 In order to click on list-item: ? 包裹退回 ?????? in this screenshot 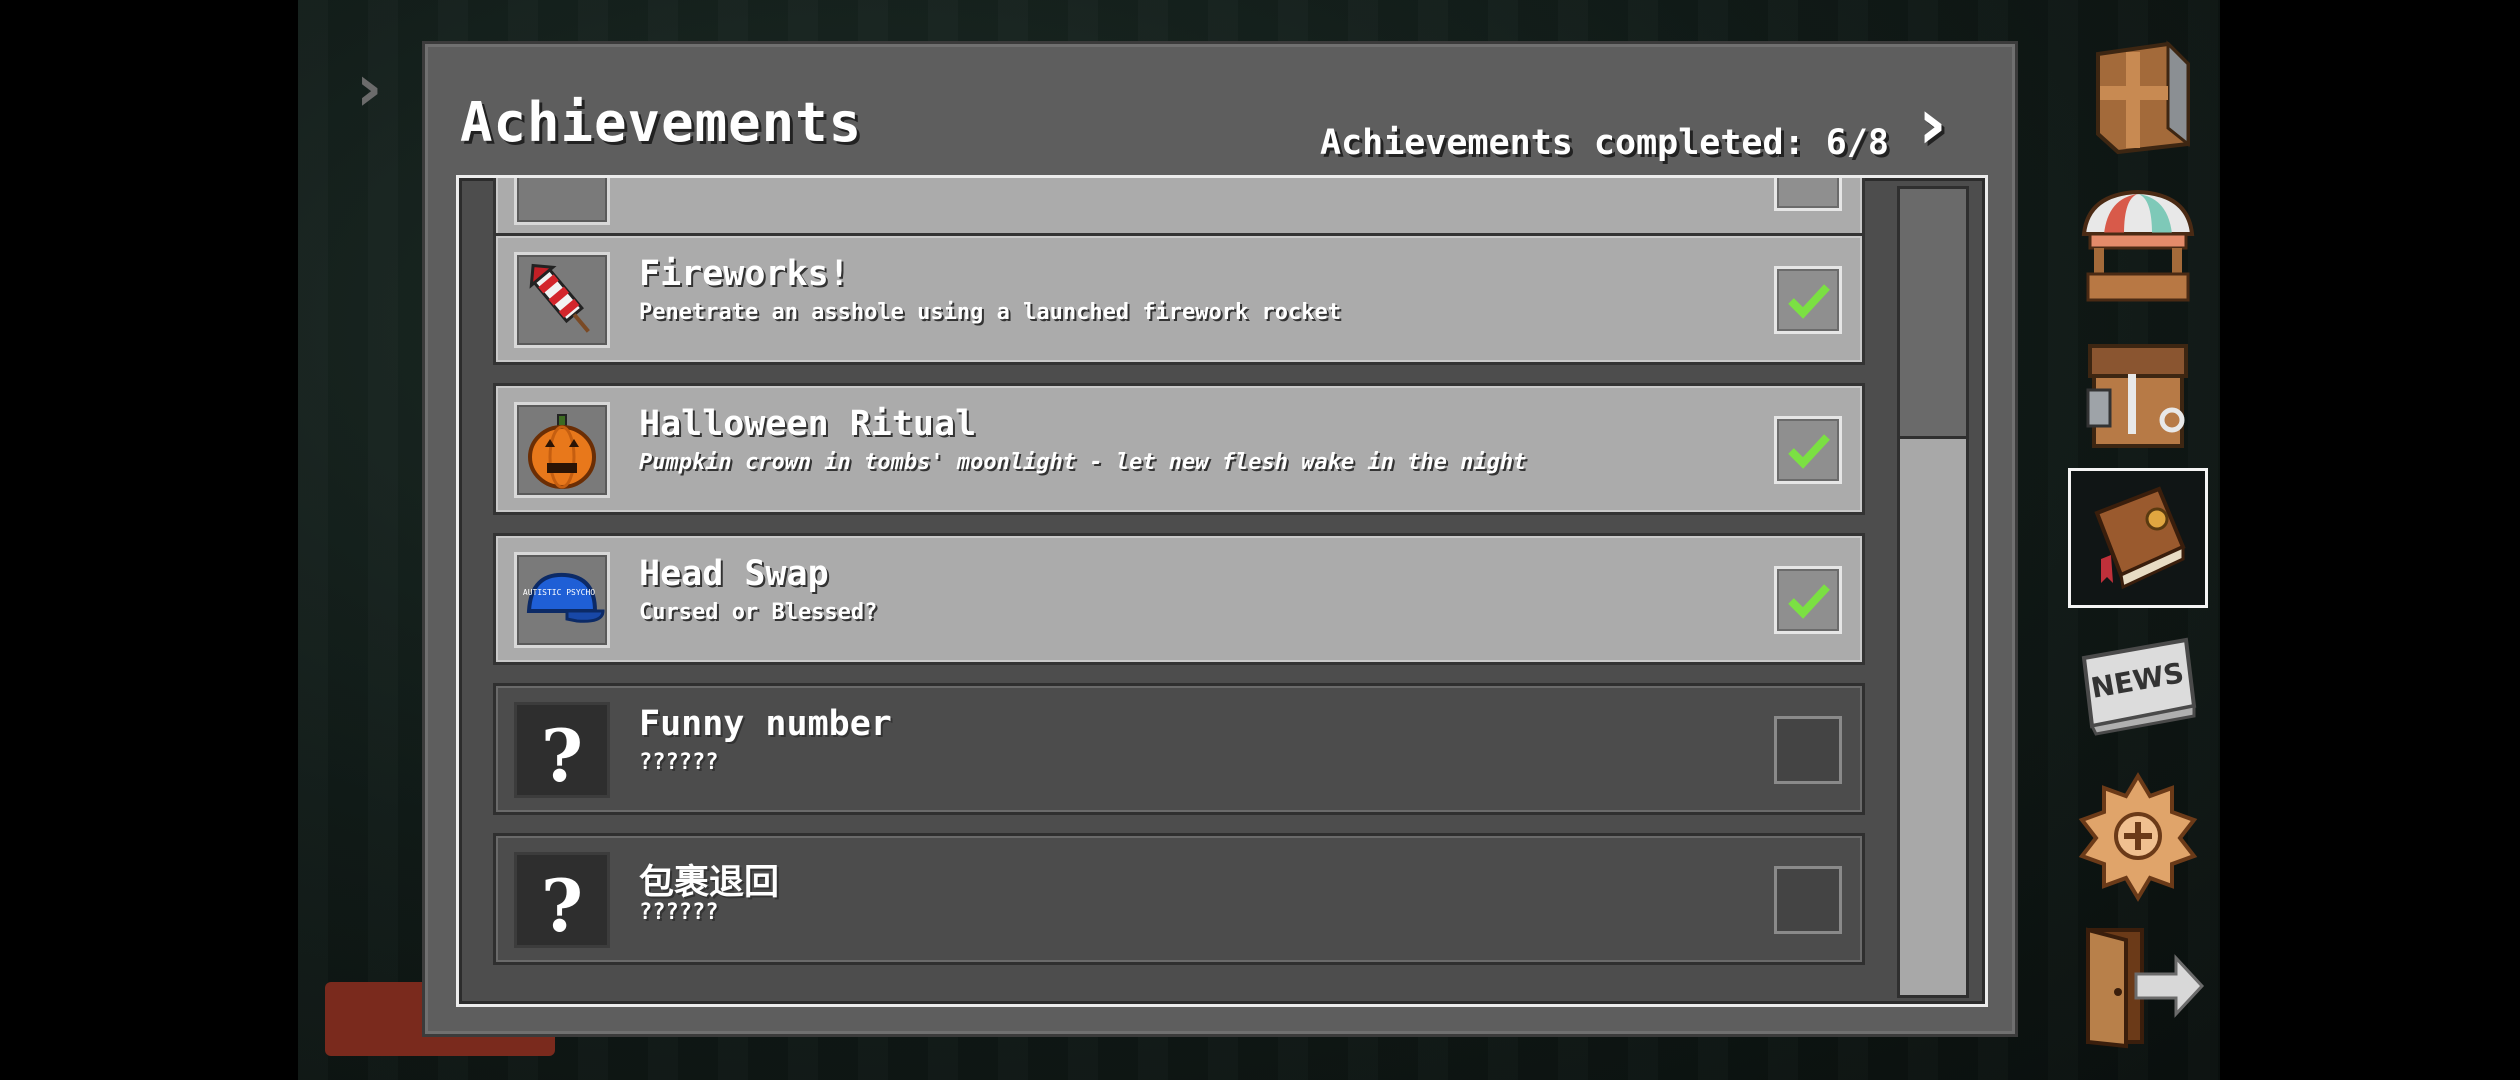, I will do `click(1179, 899)`.